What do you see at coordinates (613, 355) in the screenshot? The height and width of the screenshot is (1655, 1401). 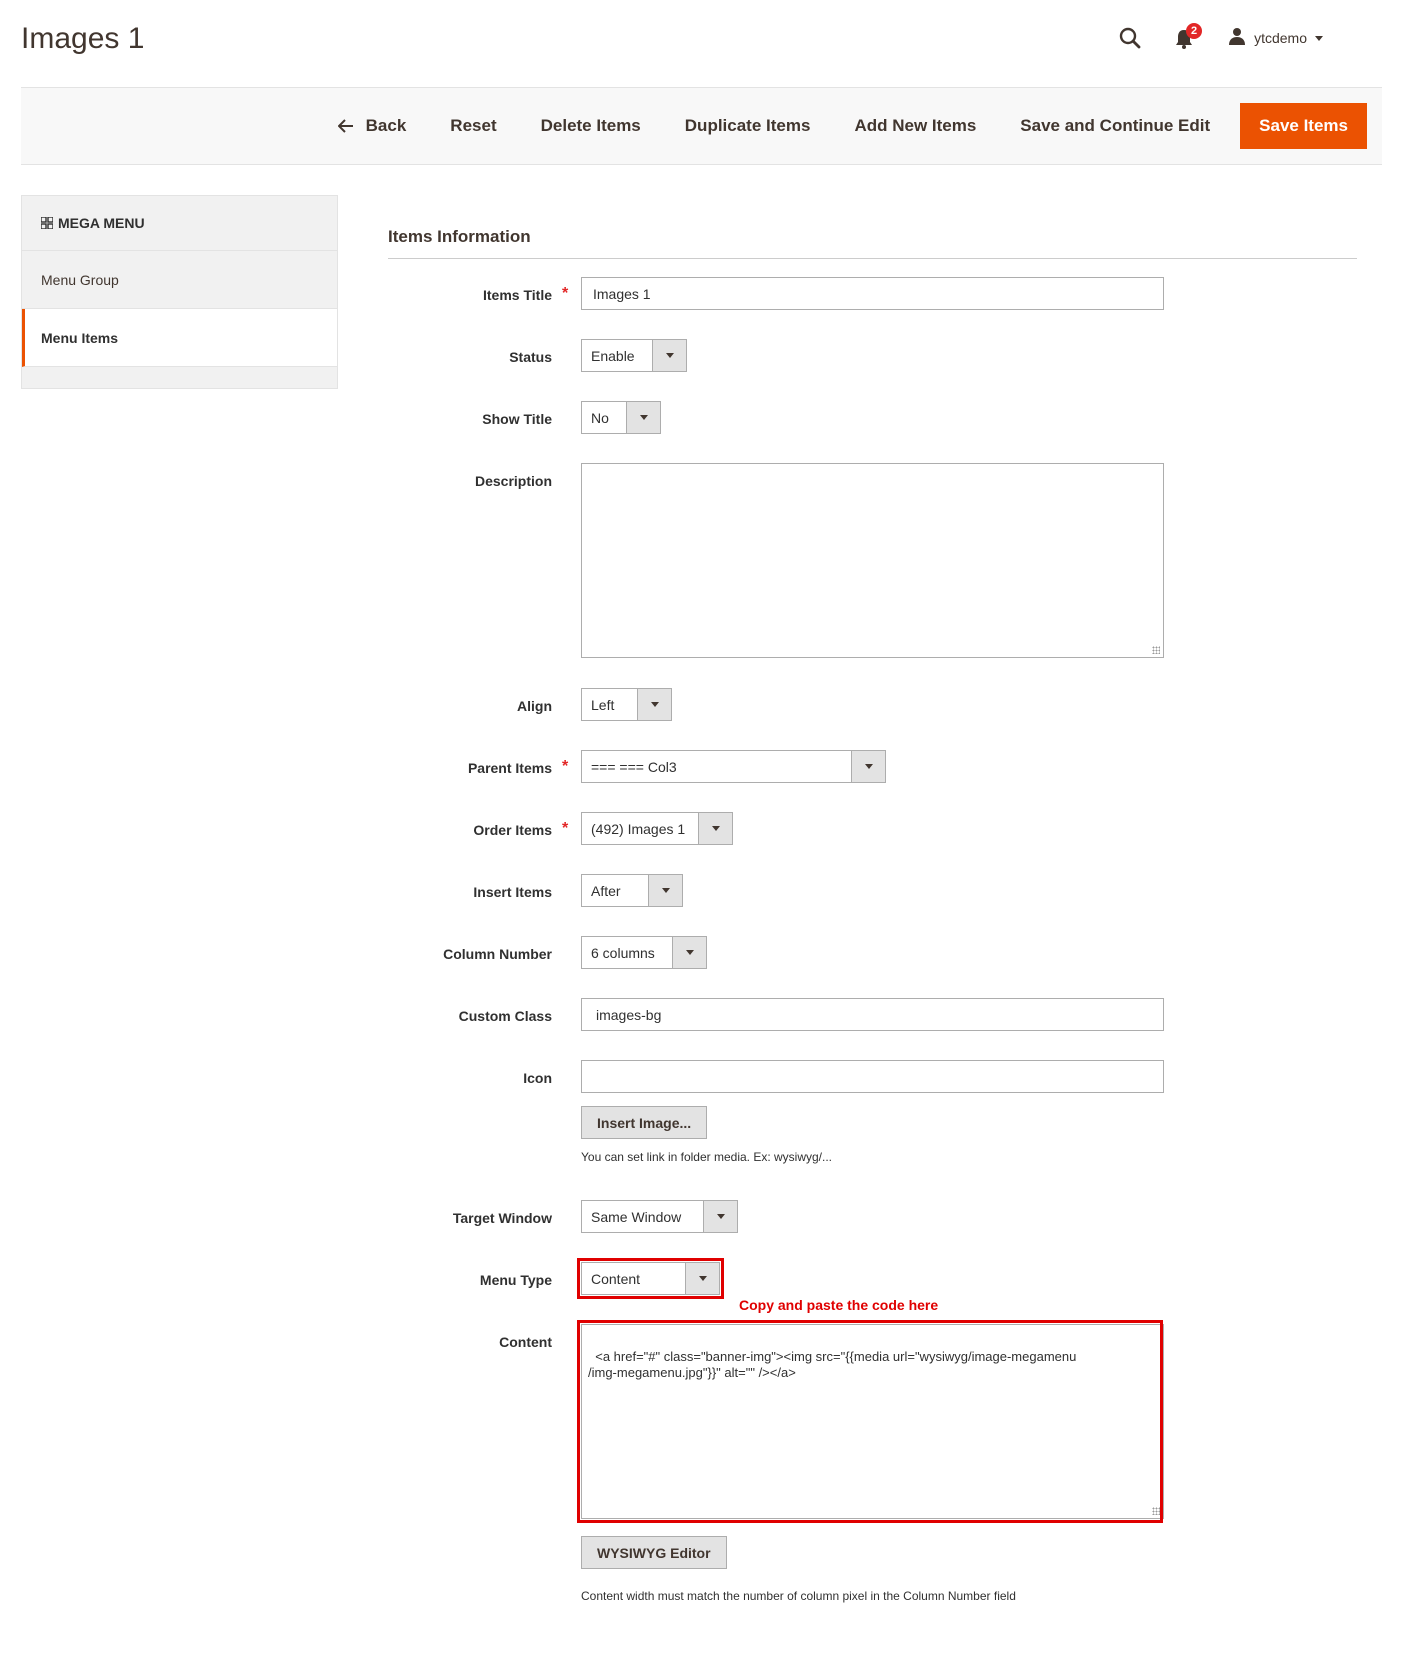 I see `status-value: Enable` at bounding box center [613, 355].